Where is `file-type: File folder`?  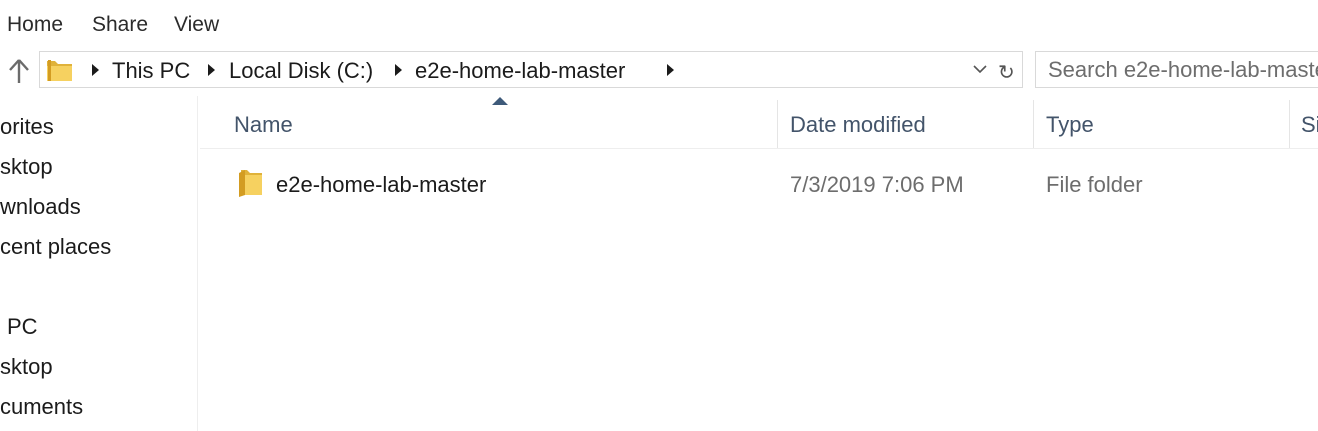 file-type: File folder is located at coordinates (1094, 184).